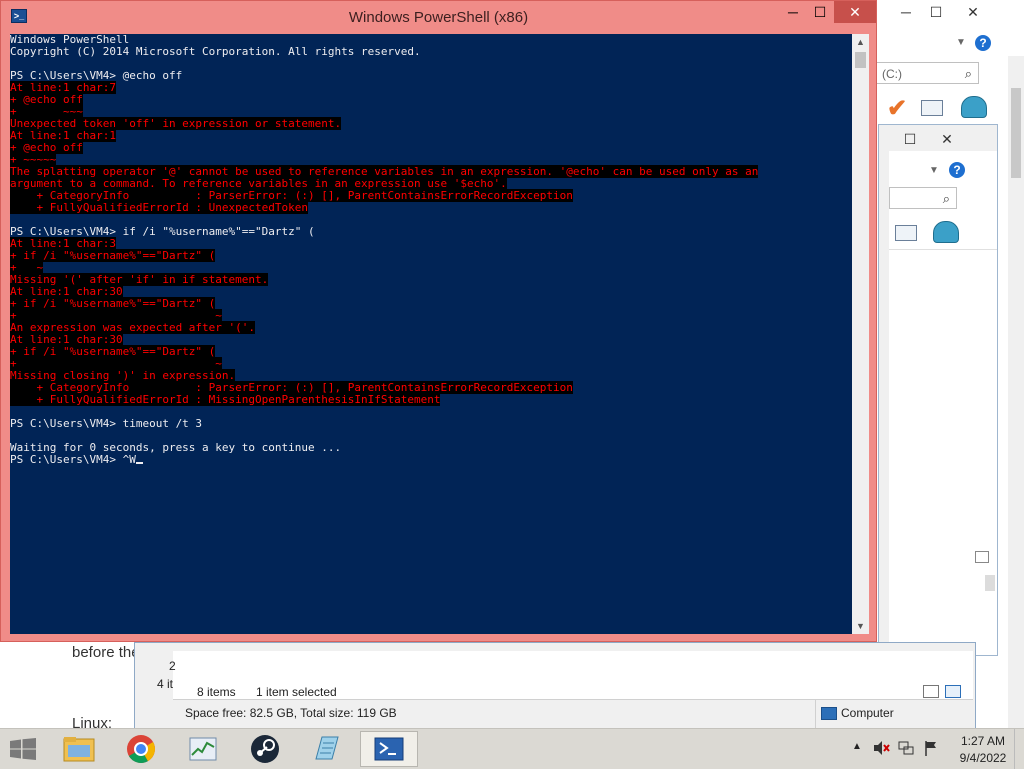  What do you see at coordinates (291, 713) in the screenshot?
I see `space-info: Space free: 82.5 GB, Total size: 119 GB` at bounding box center [291, 713].